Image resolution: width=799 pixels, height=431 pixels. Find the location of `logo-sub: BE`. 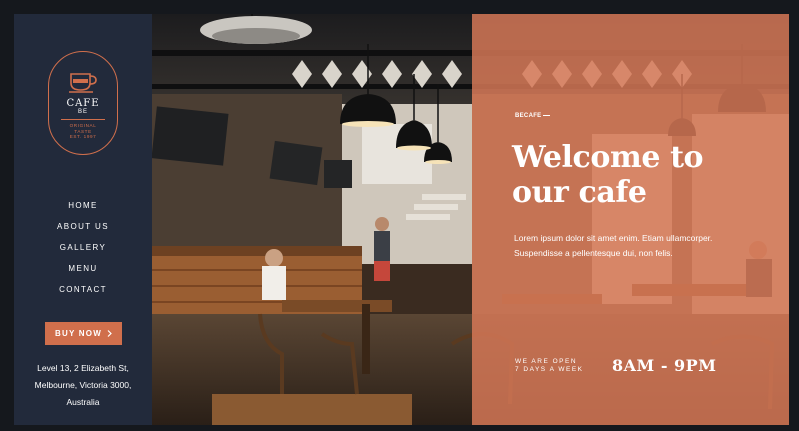

logo-sub: BE is located at coordinates (82, 112).